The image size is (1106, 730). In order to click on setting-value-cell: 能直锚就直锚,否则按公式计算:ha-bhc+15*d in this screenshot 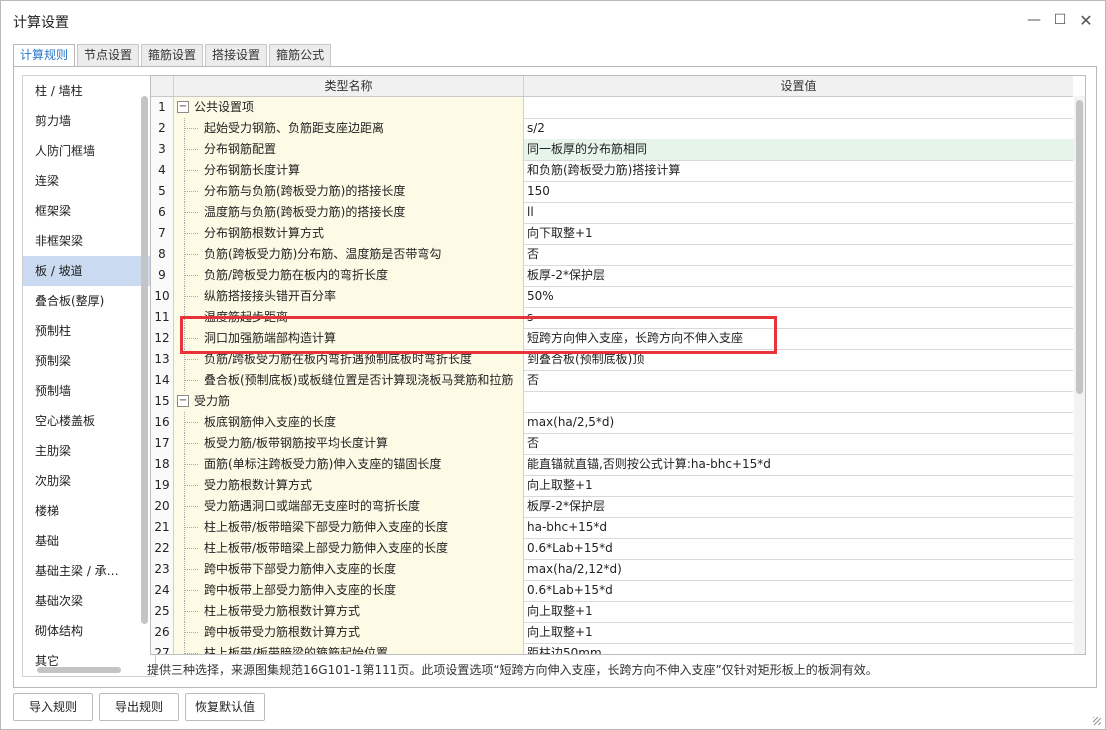, I will do `click(799, 464)`.